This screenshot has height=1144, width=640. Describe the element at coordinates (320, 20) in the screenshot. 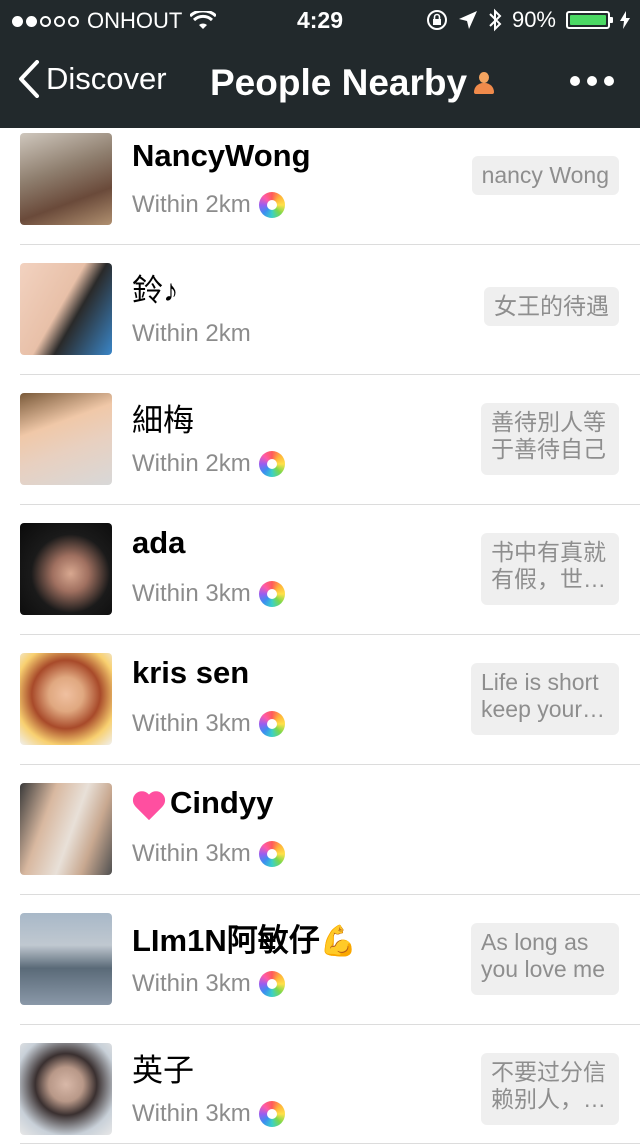

I see `status-bar: ONHOUT 4:29 90%` at that location.